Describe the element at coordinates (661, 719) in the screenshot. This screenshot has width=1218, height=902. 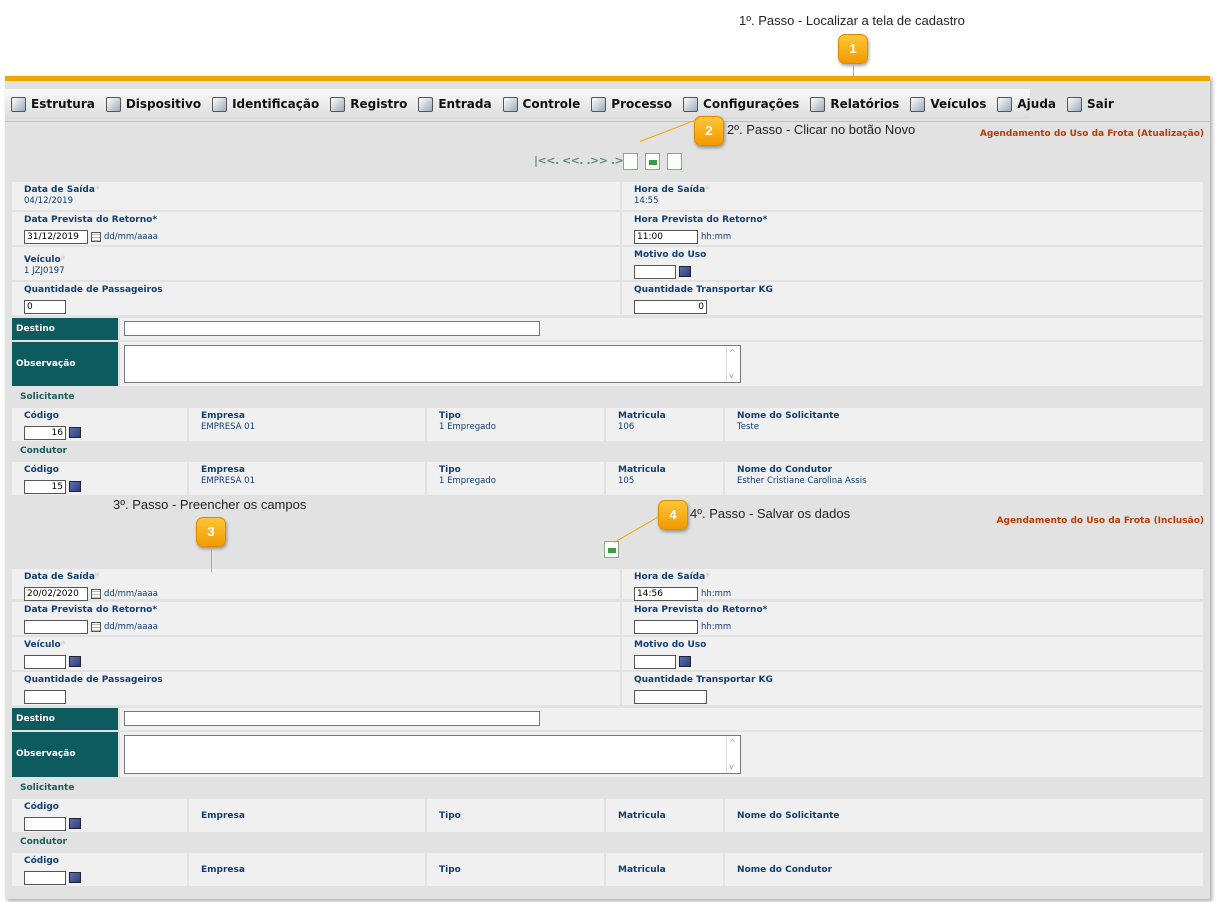
I see `insert-destino-cell` at that location.